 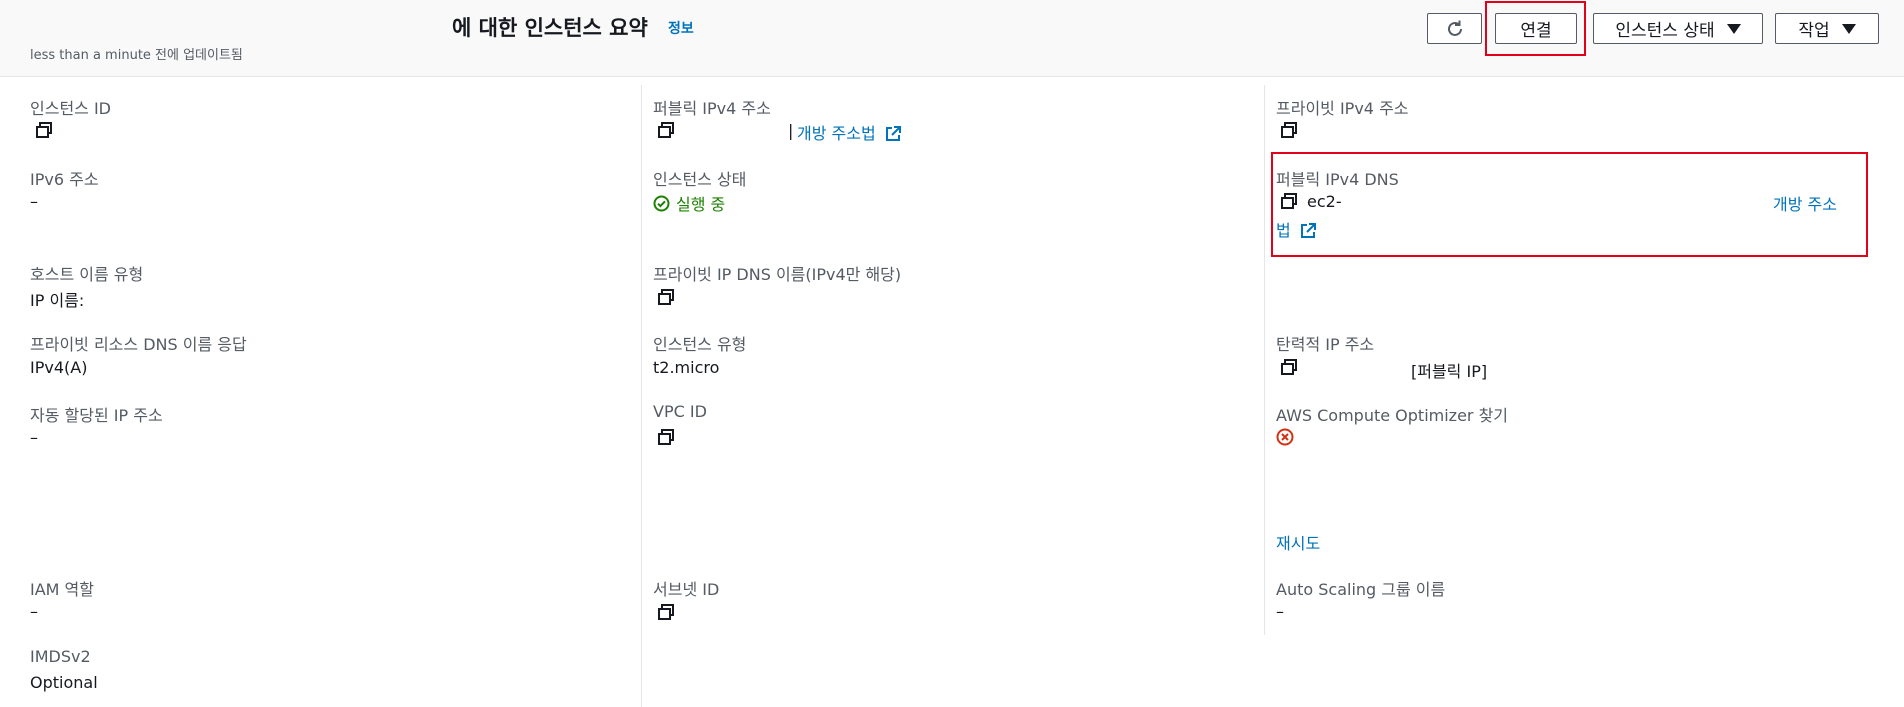 What do you see at coordinates (1324, 201) in the screenshot?
I see `public-dns-value: ec2-` at bounding box center [1324, 201].